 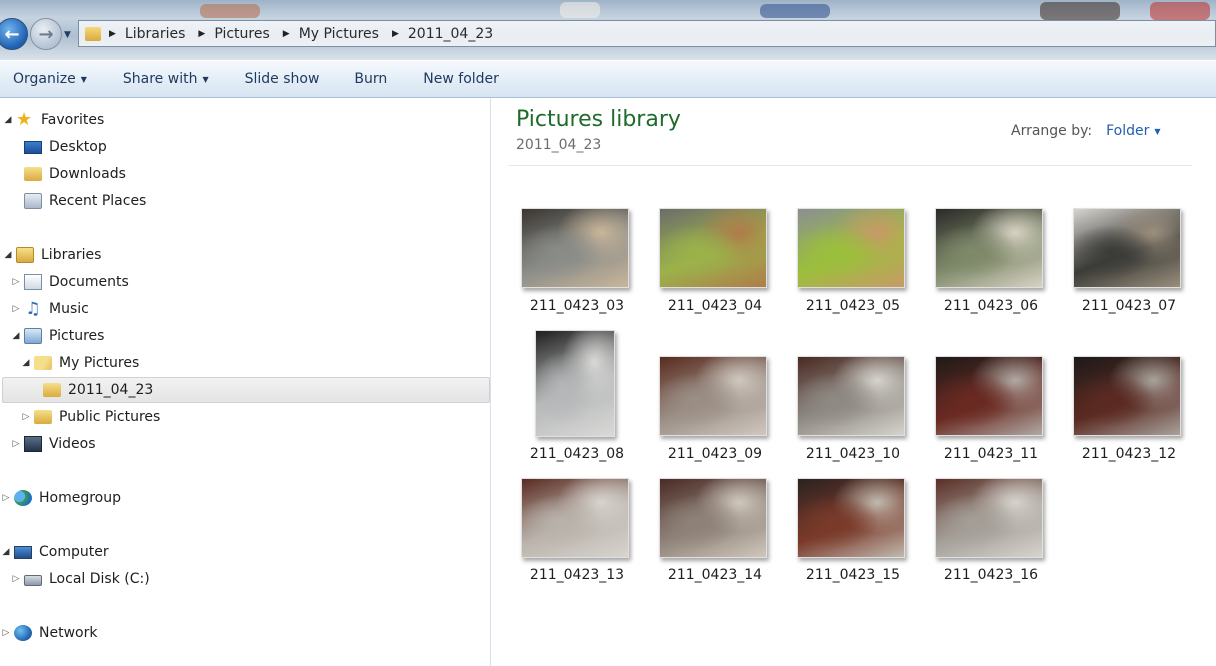 What do you see at coordinates (49, 633) in the screenshot?
I see `nav-network: ▷ Network` at bounding box center [49, 633].